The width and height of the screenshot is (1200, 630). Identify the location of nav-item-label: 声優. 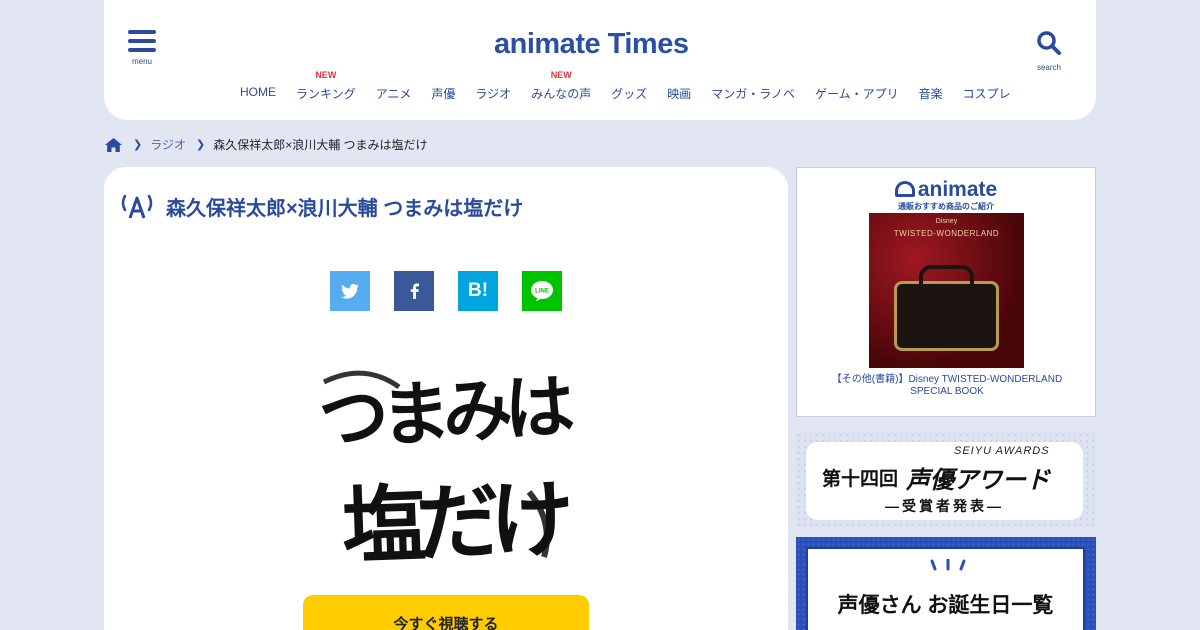
(443, 94).